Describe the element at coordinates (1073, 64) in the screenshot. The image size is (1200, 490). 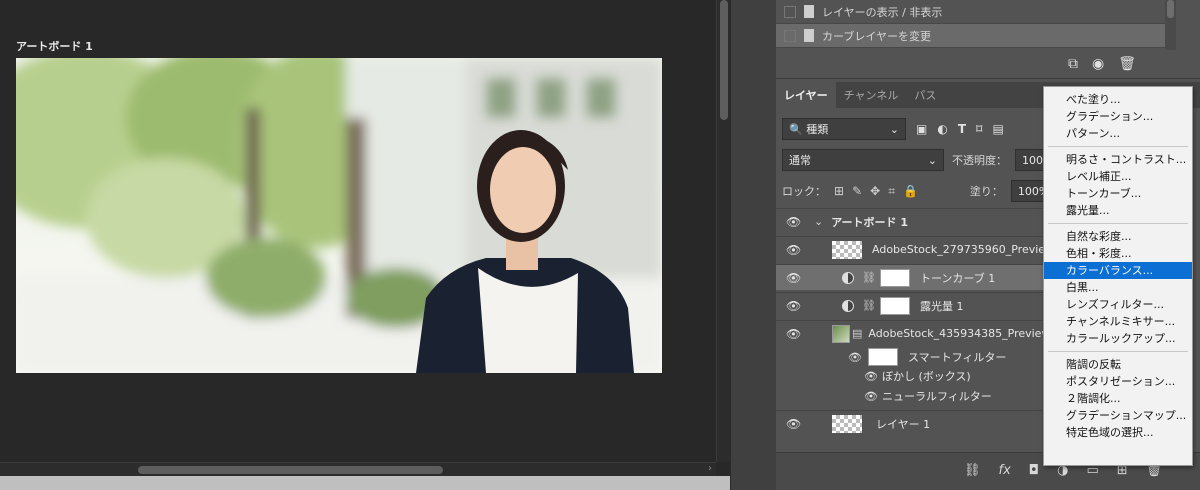
I see `new-document-from-state-icon: ⧉` at that location.